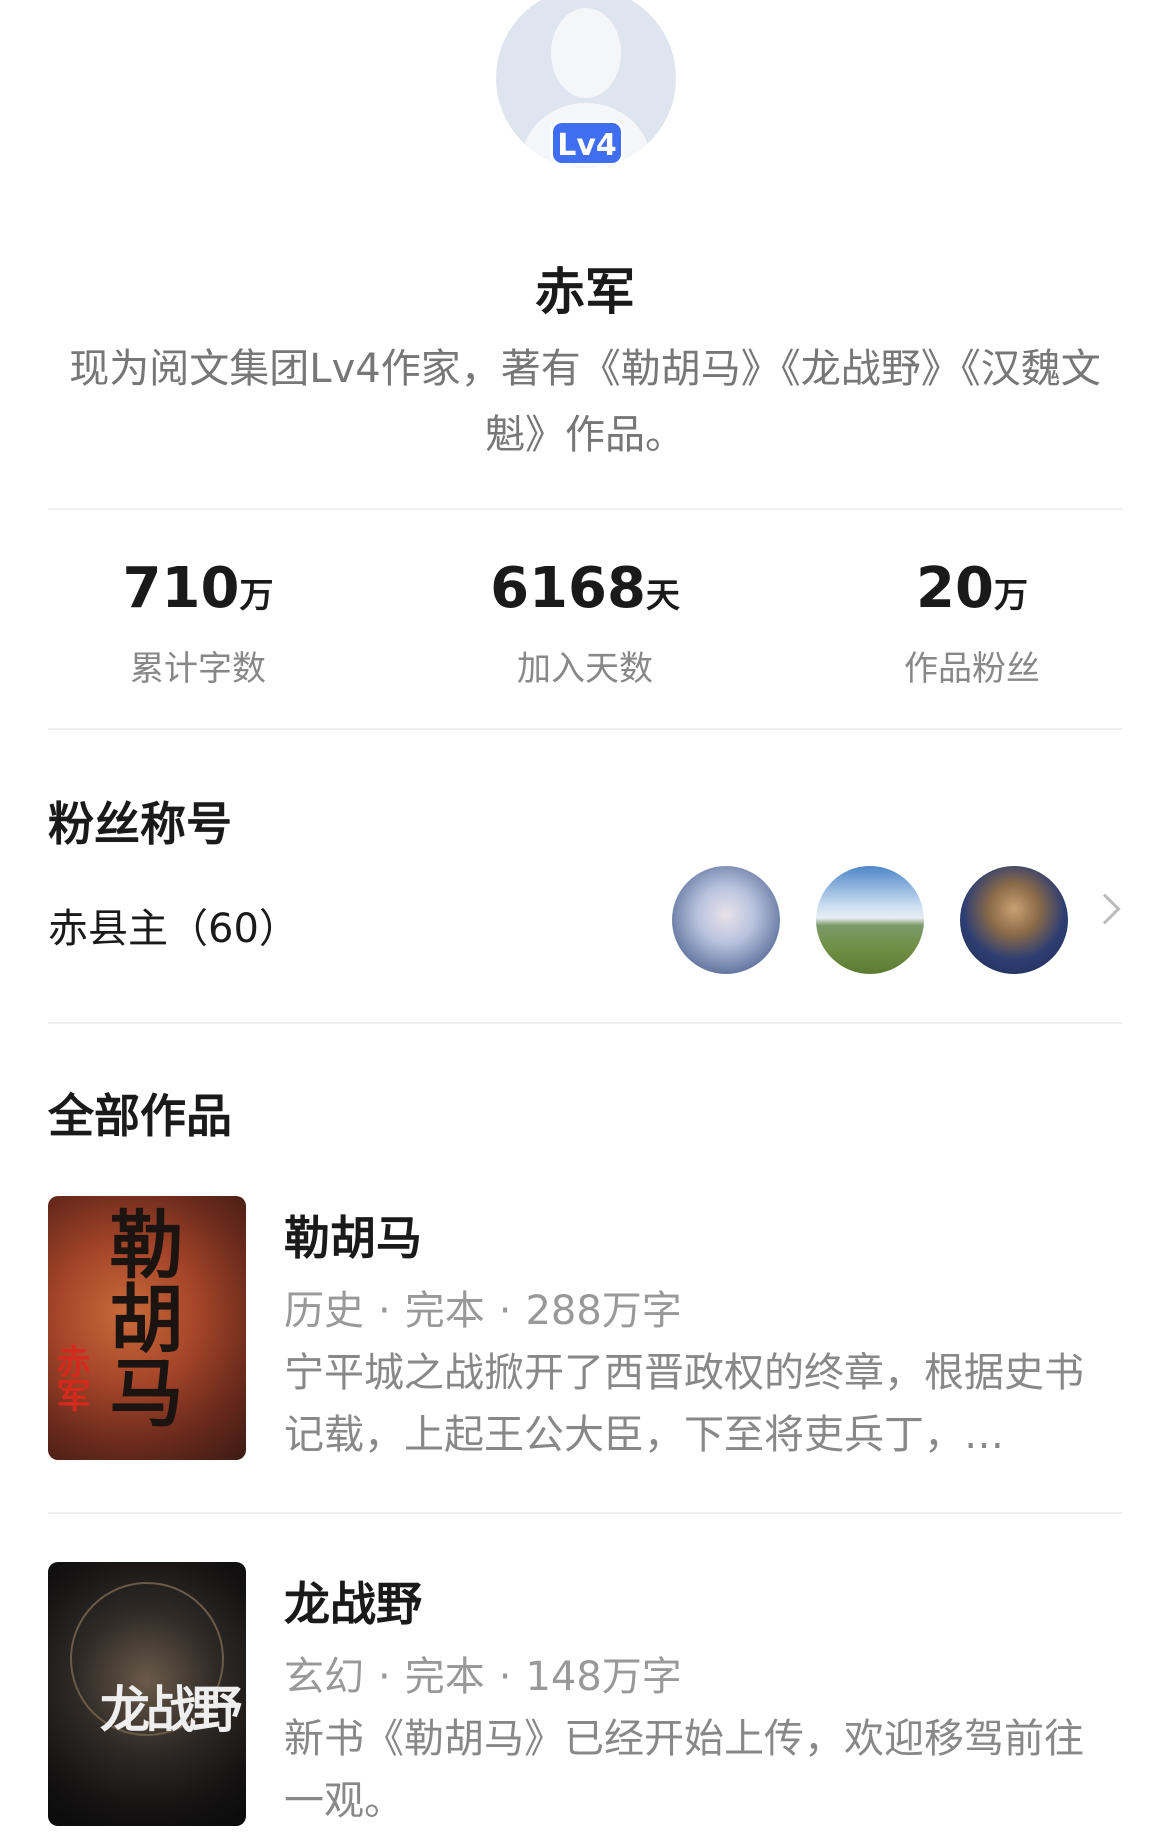 Image resolution: width=1170 pixels, height=1836 pixels. Describe the element at coordinates (587, 143) in the screenshot. I see `level-badge: Lv4` at that location.